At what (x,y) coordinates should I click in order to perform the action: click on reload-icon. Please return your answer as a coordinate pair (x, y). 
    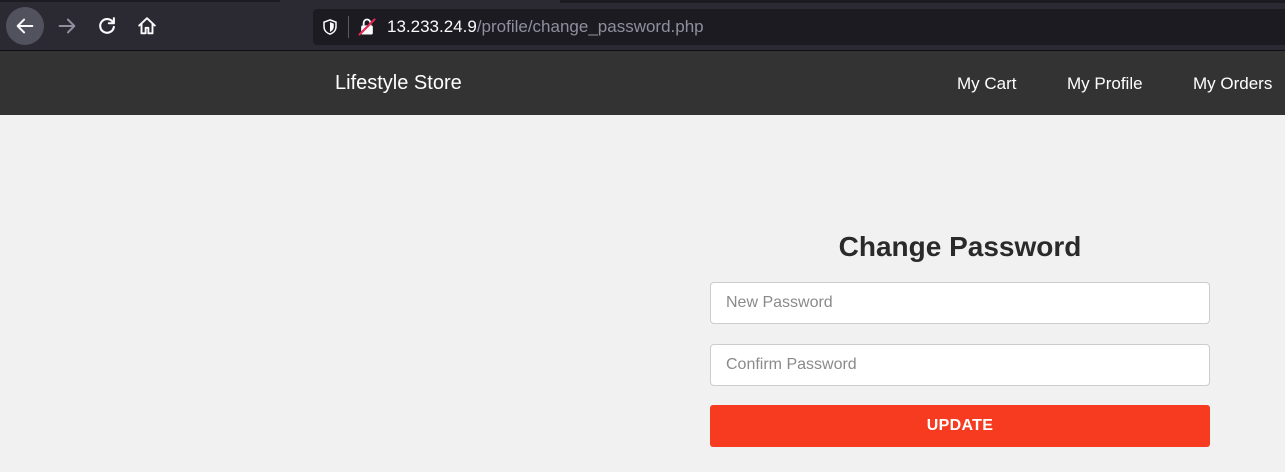
    Looking at the image, I should click on (107, 25).